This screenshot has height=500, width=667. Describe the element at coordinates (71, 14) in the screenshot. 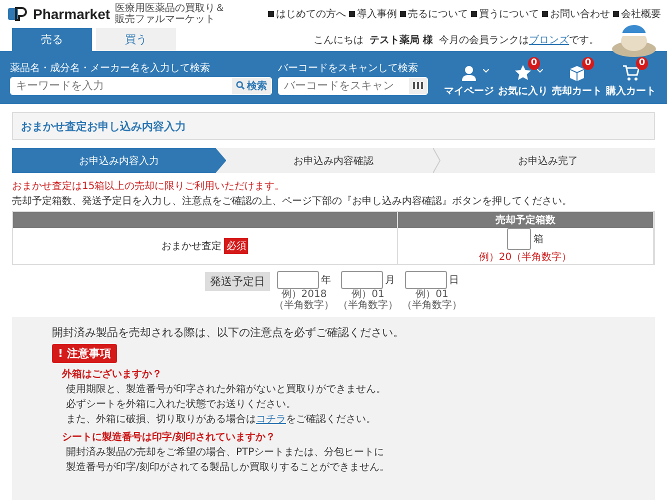

I see `logo-text: Pharmarket` at that location.